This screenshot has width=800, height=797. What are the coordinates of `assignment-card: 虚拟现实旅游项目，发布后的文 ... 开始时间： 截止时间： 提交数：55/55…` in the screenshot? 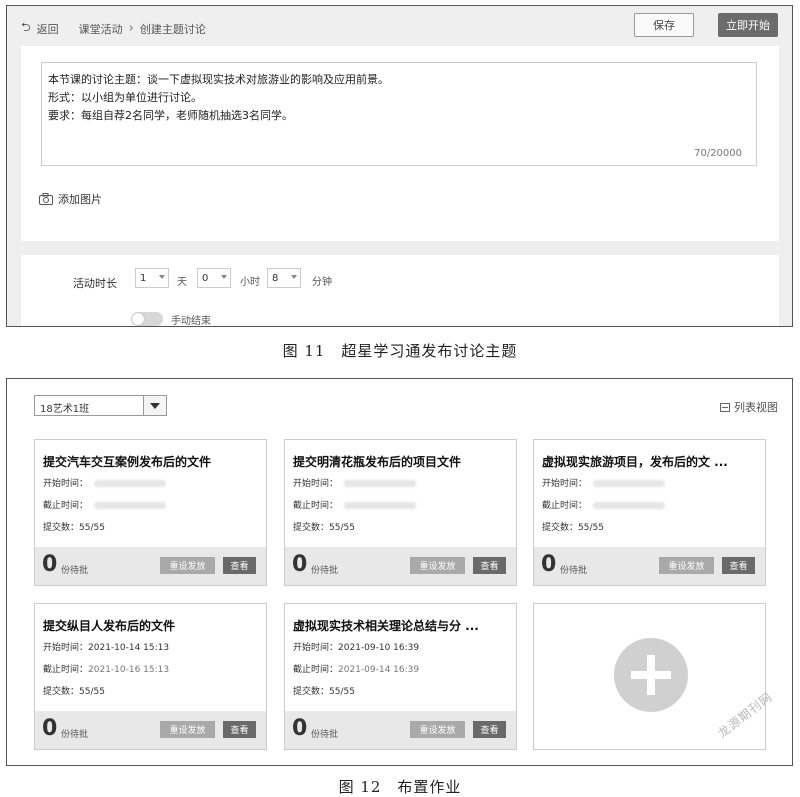 It's located at (649, 512).